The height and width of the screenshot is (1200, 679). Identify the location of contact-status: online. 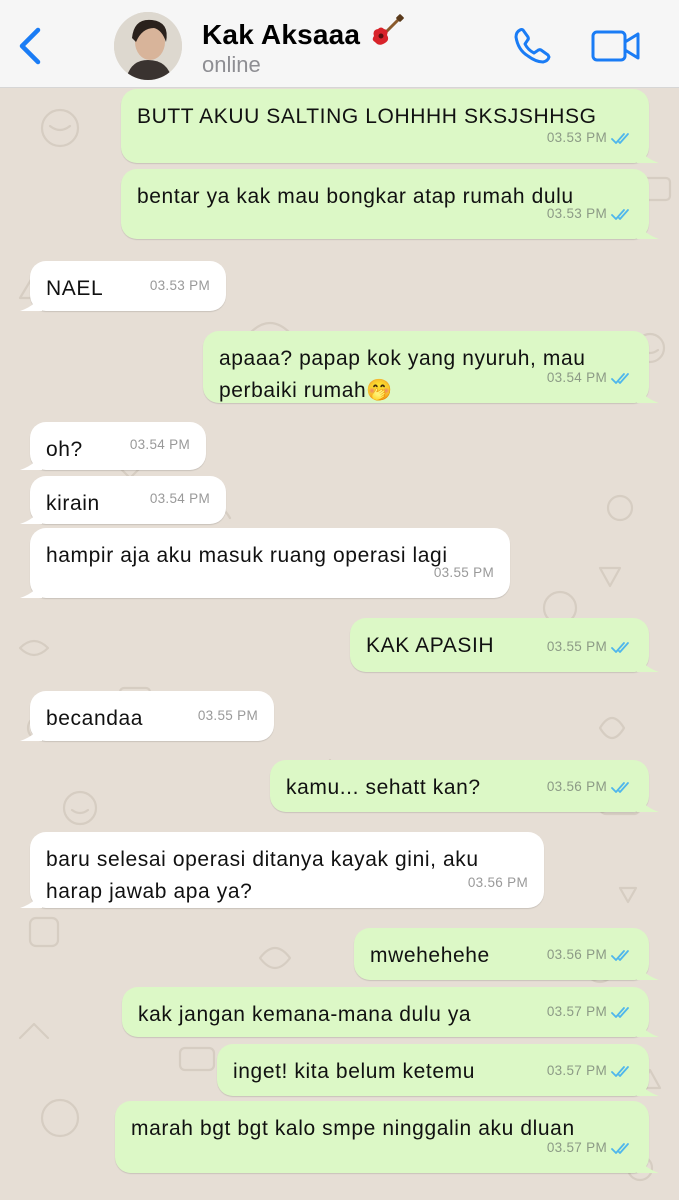
(231, 64).